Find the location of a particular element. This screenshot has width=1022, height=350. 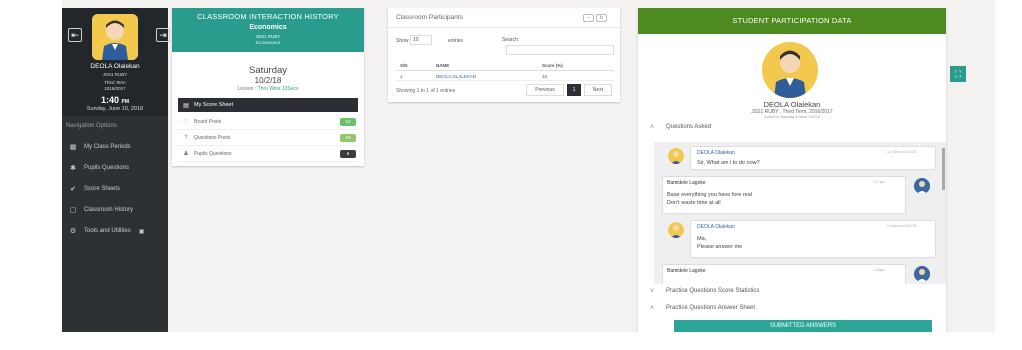

sidebar-user-name: DEOLA Olalekan is located at coordinates (115, 66).